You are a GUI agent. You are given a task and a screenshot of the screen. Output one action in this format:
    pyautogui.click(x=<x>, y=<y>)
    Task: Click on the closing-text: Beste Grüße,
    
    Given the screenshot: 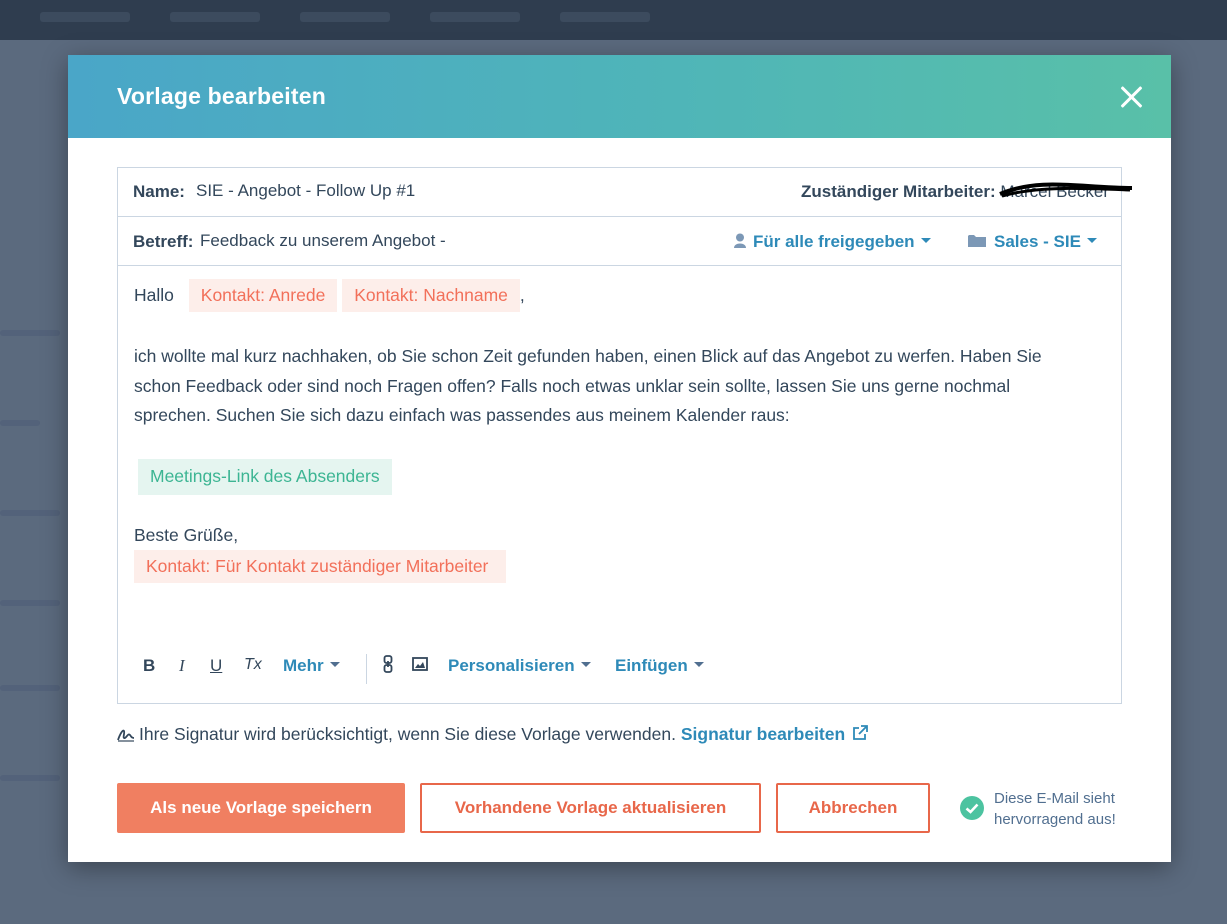 What is the action you would take?
    pyautogui.click(x=186, y=535)
    